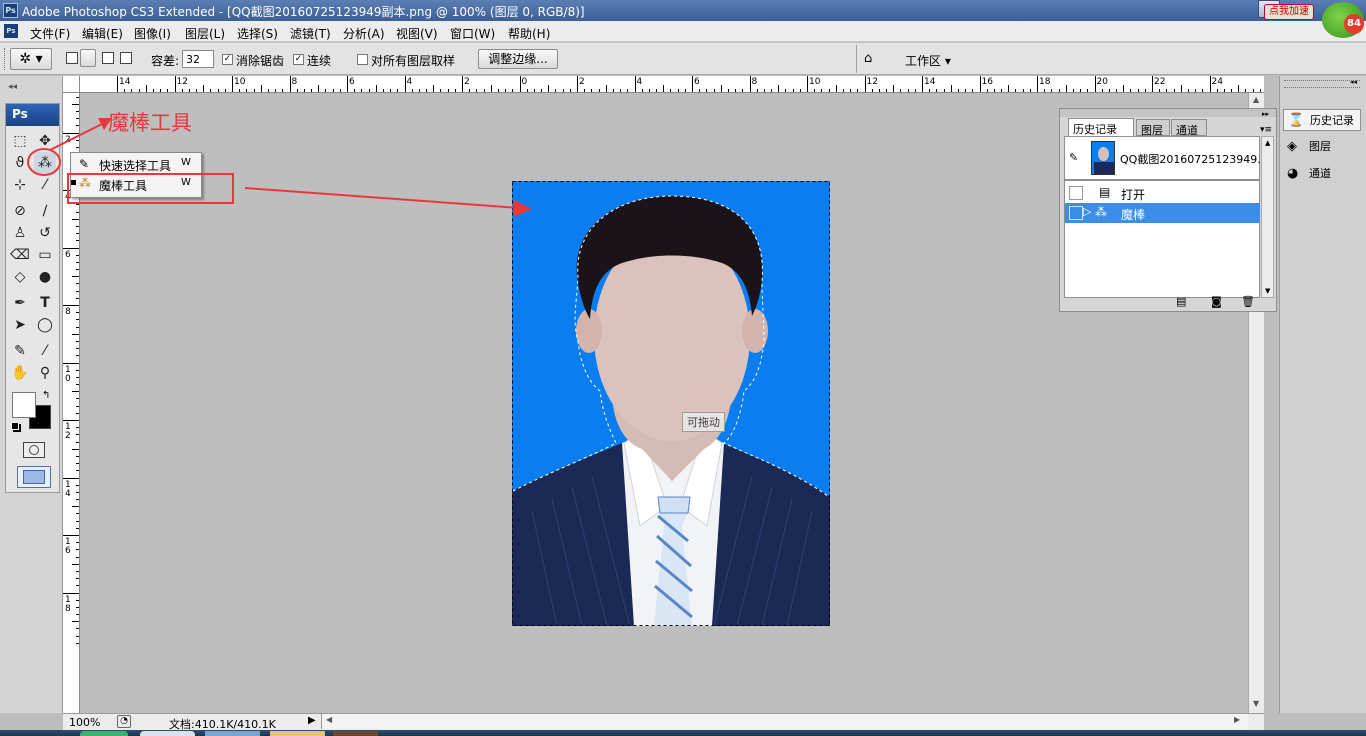 Image resolution: width=1366 pixels, height=736 pixels. Describe the element at coordinates (135, 184) in the screenshot. I see `flyout-item-magic-wand: ⁂ 魔棒工具 W` at that location.